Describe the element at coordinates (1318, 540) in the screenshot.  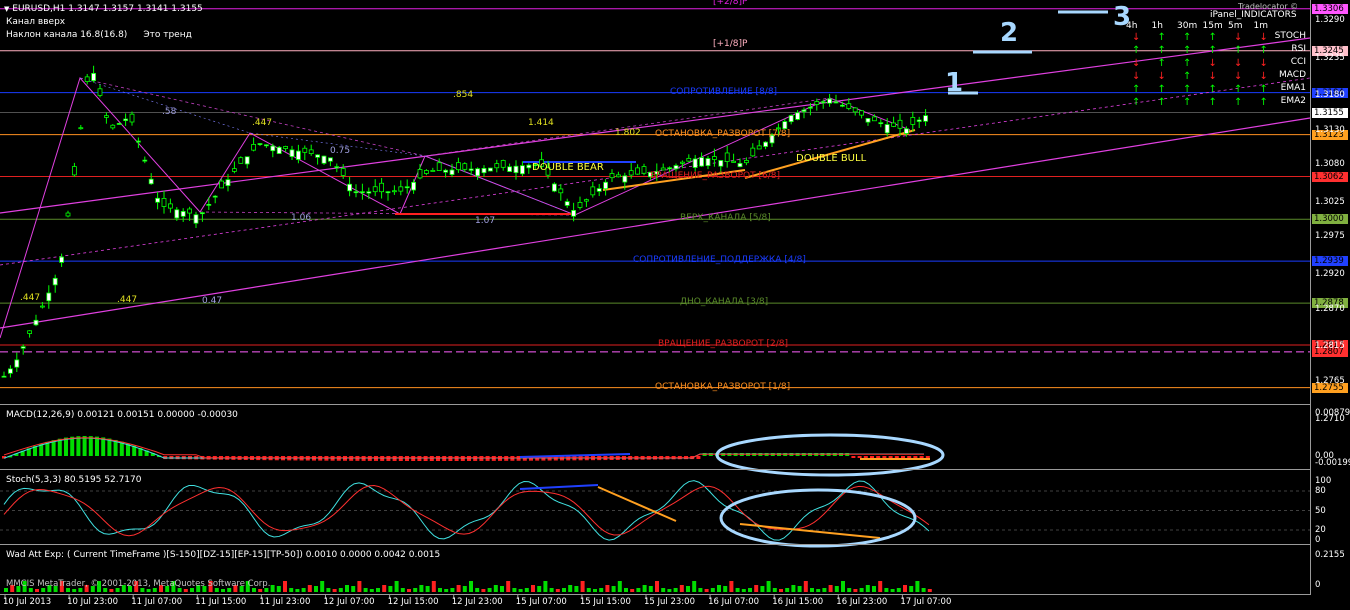
I see `stoch-axis-label: 0` at that location.